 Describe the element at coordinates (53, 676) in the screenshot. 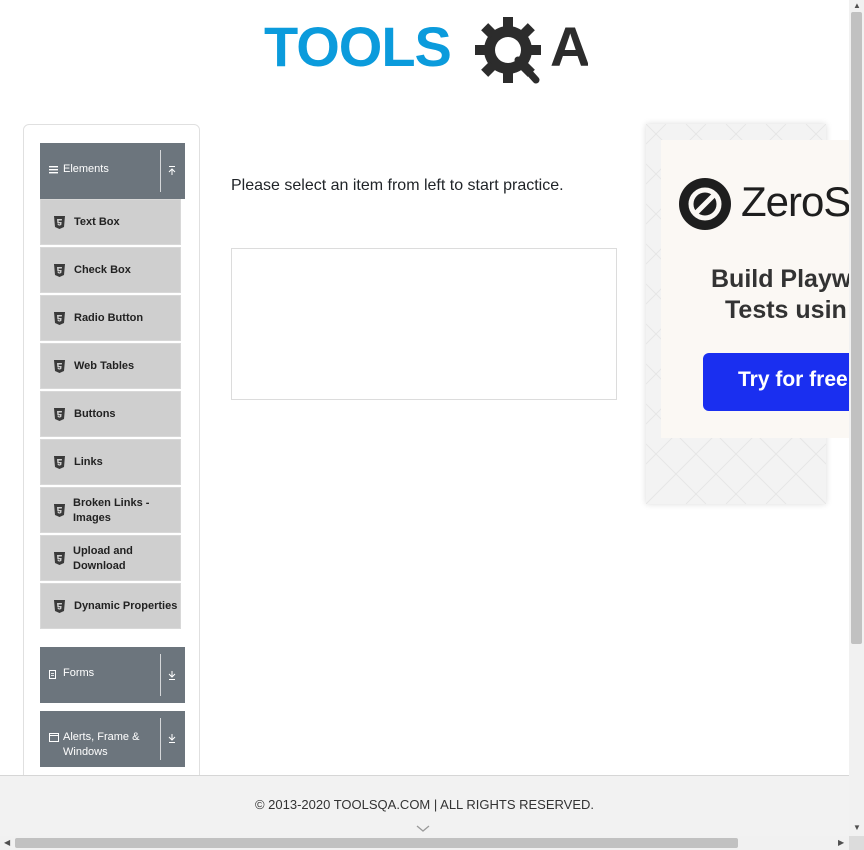

I see `document-icon` at that location.